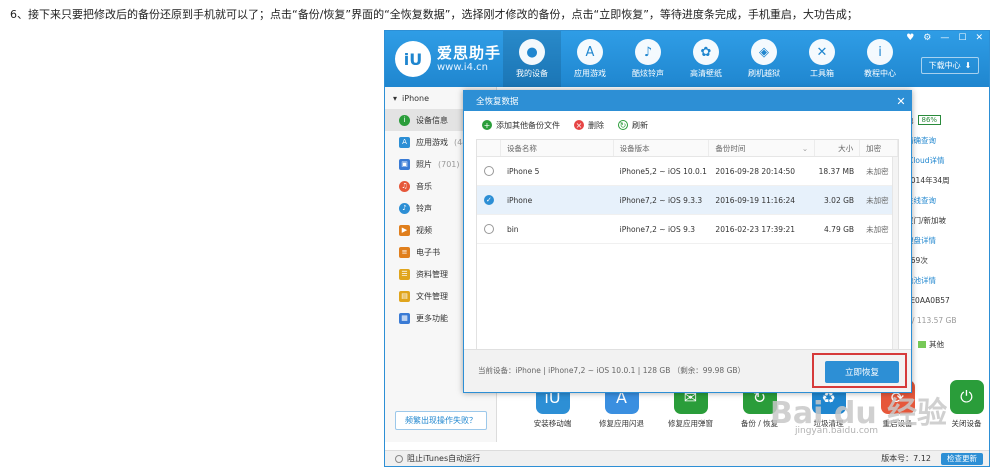 The height and width of the screenshot is (475, 1000). What do you see at coordinates (838, 148) in the screenshot?
I see `header-size: 大小` at bounding box center [838, 148].